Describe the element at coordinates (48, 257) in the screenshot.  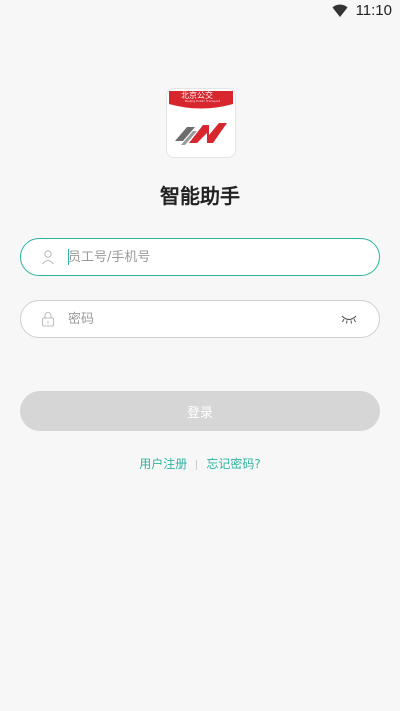
I see `user-icon` at that location.